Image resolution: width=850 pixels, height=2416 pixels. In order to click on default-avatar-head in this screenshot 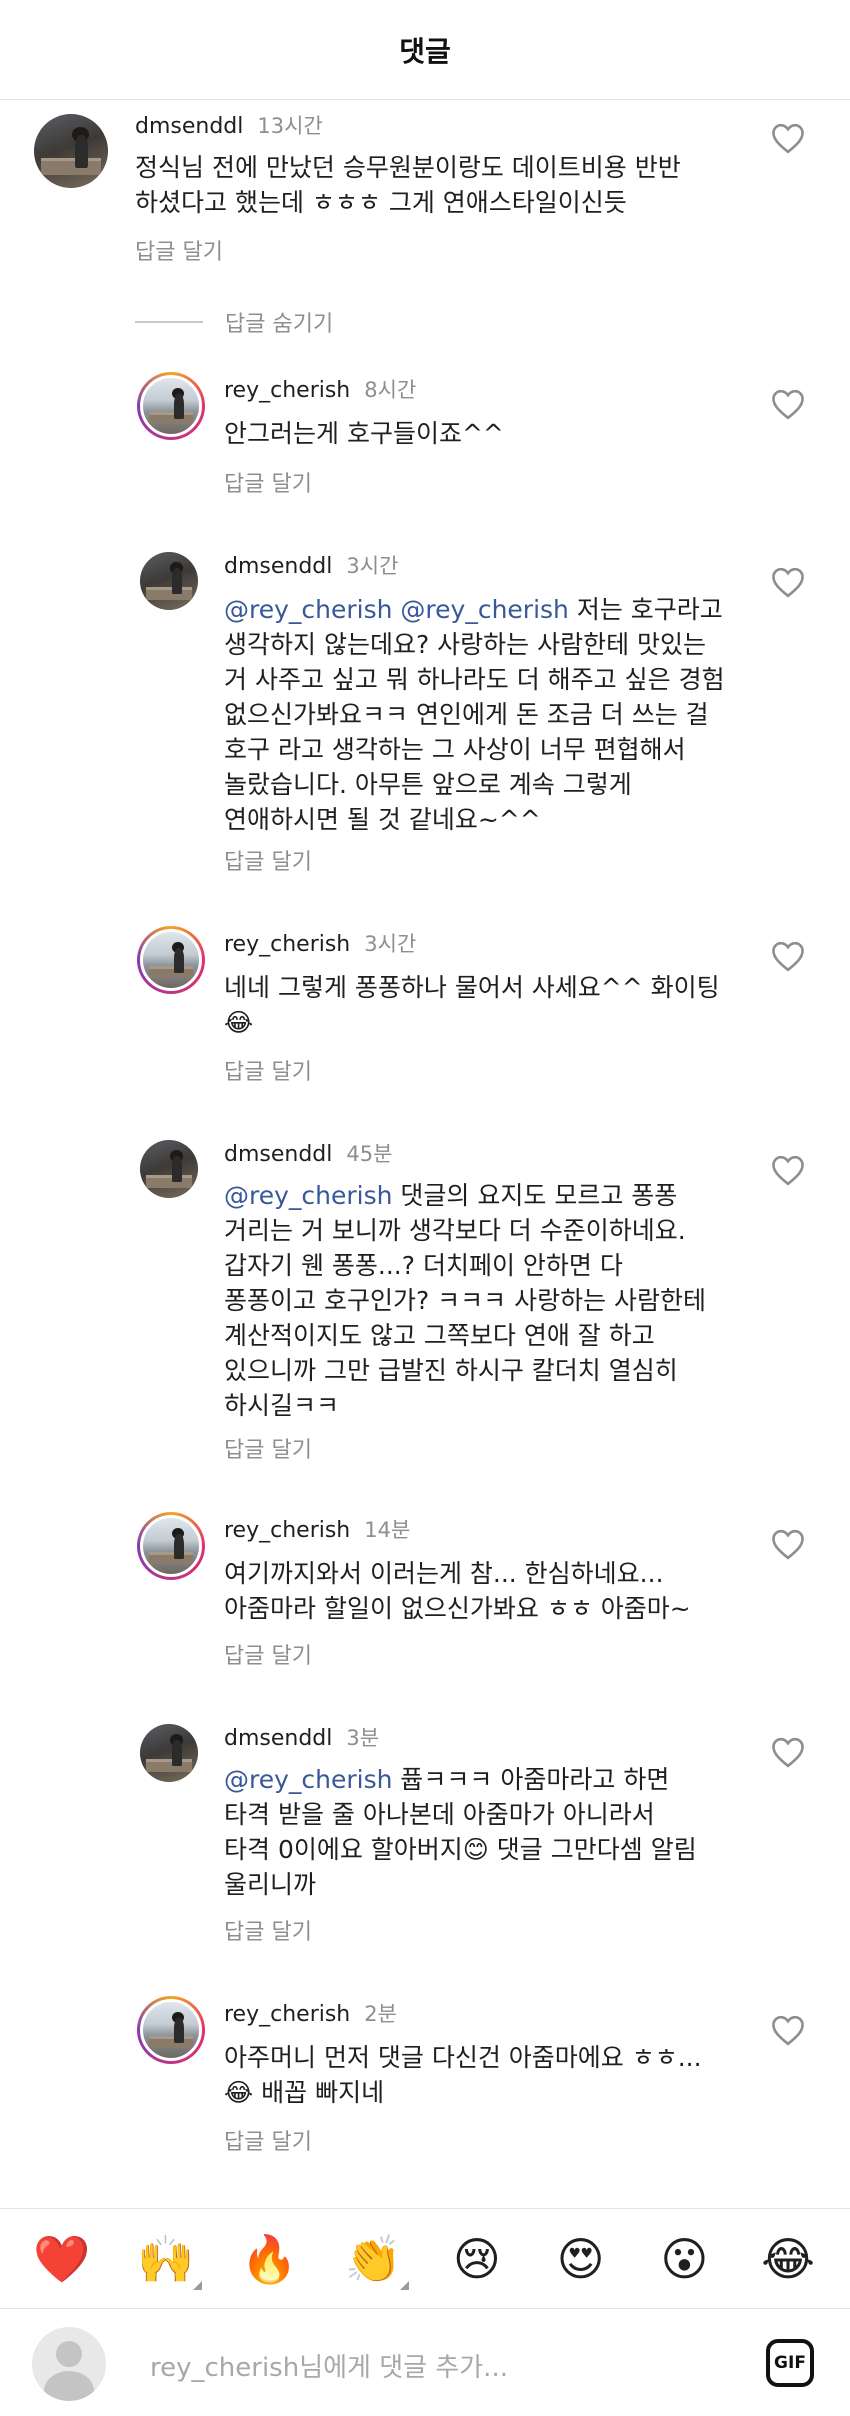, I will do `click(69, 2354)`.